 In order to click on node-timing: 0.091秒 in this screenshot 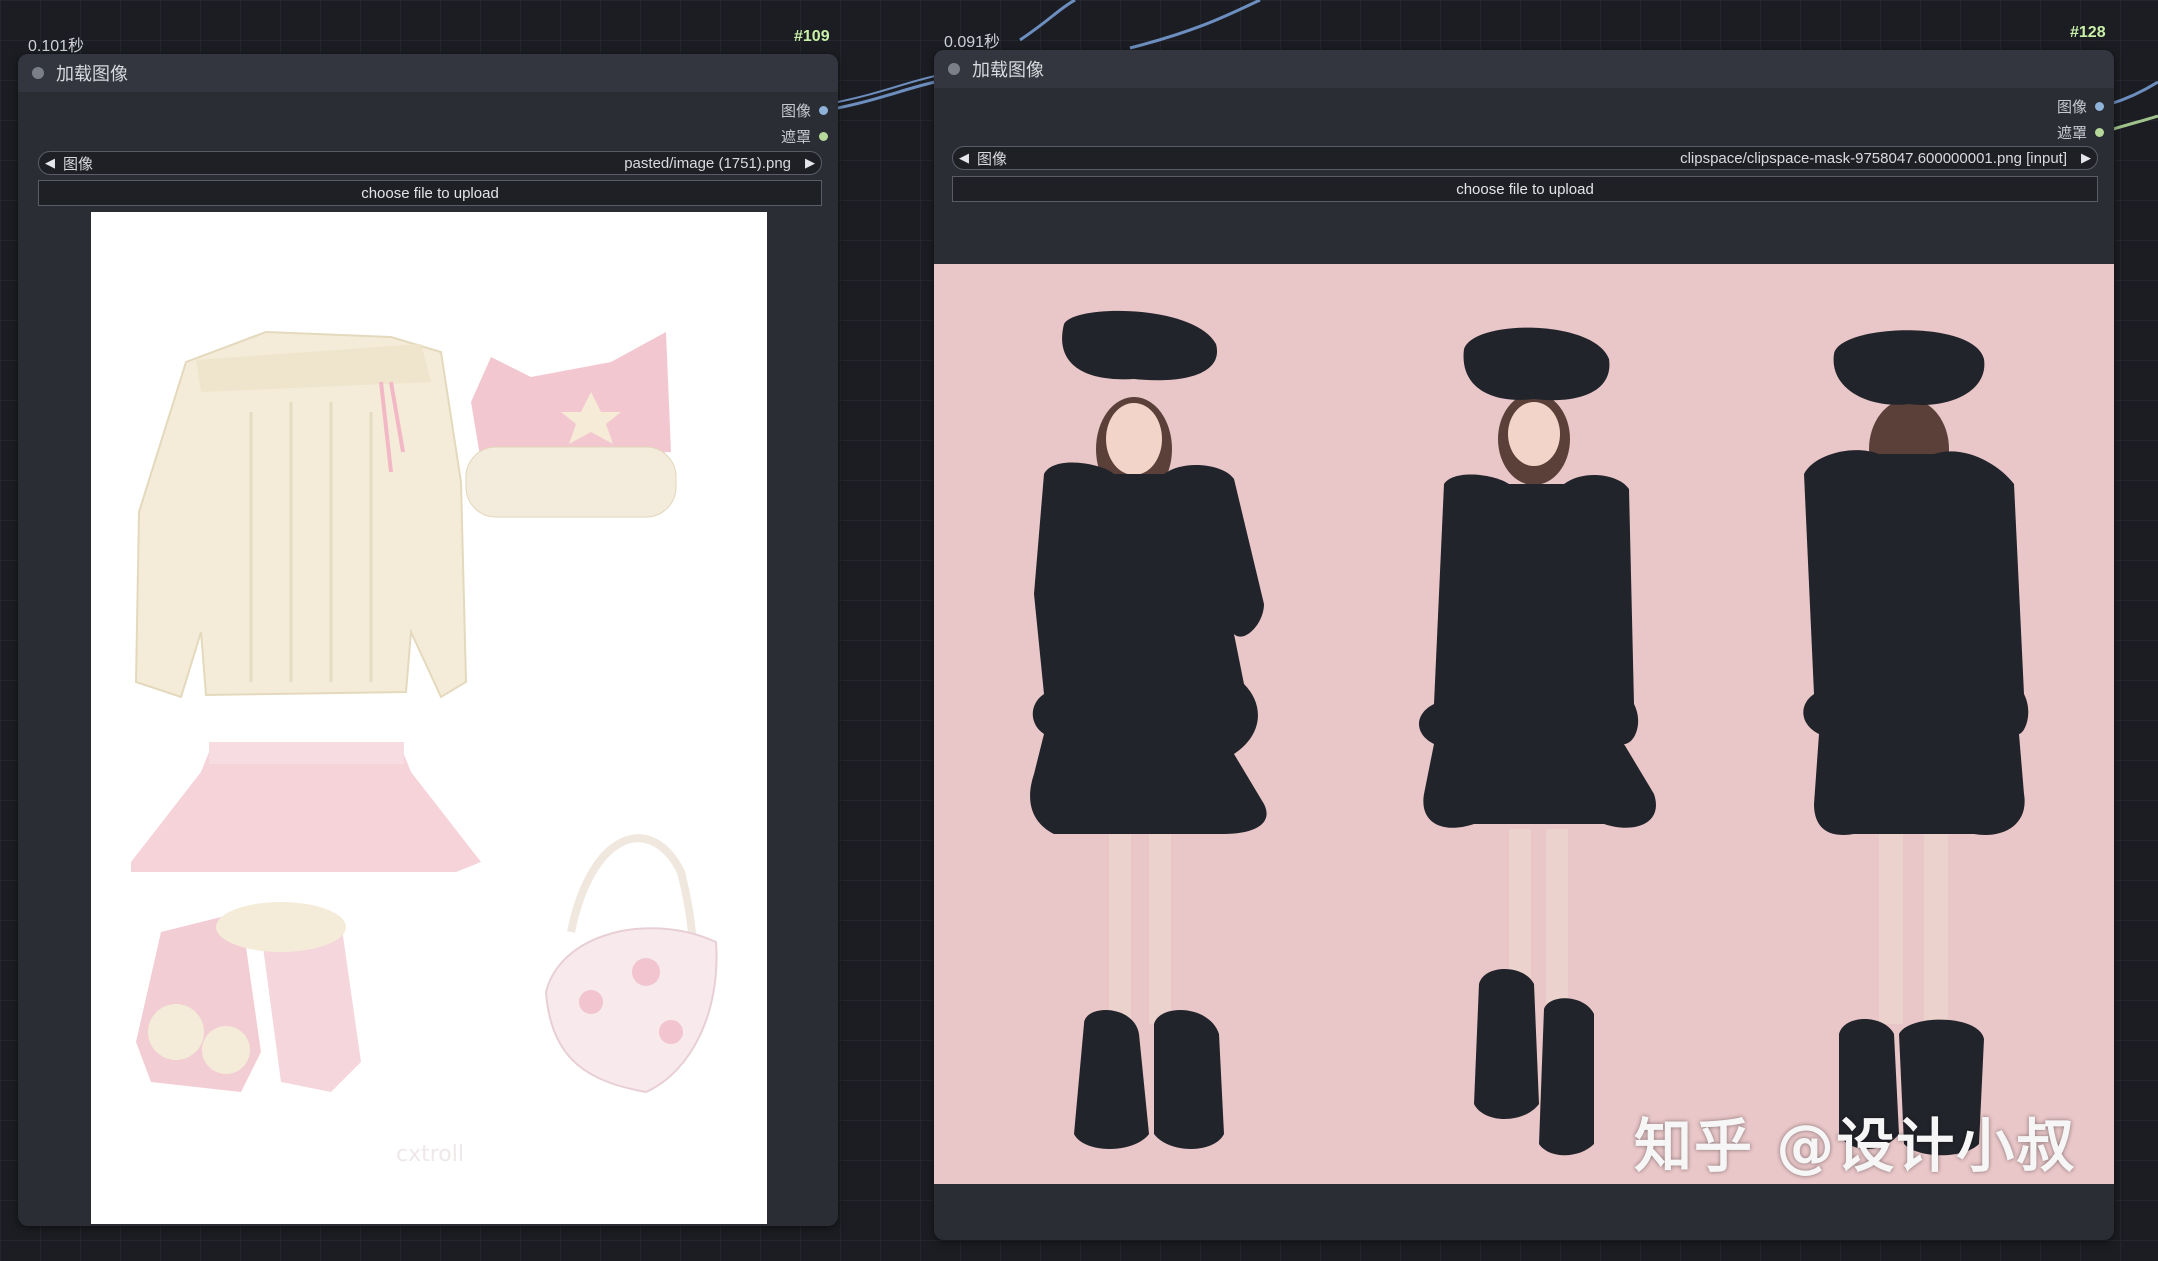, I will do `click(972, 42)`.